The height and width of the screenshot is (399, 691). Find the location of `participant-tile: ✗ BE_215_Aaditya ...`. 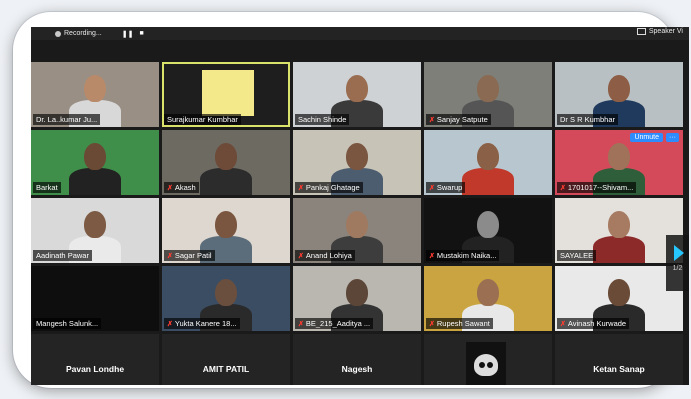

participant-tile: ✗ BE_215_Aaditya ... is located at coordinates (357, 298).